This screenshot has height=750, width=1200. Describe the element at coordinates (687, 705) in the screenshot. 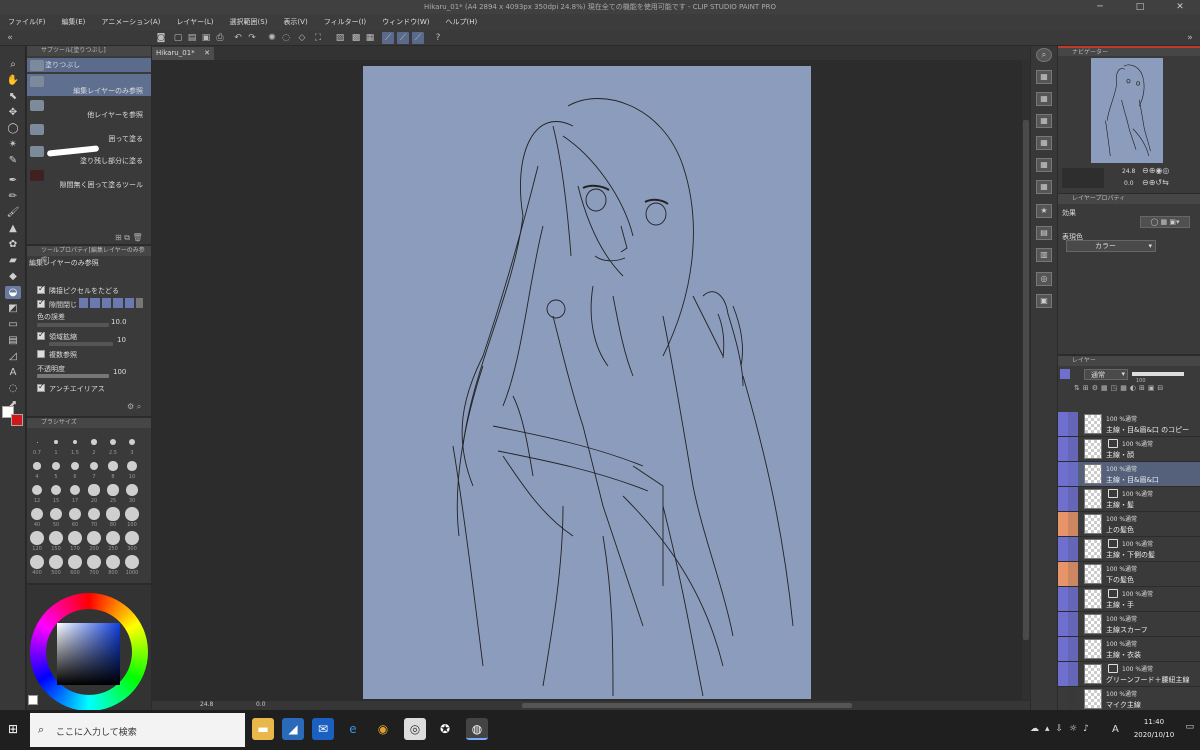

I see `canvas-horizontal-scrollbar` at that location.